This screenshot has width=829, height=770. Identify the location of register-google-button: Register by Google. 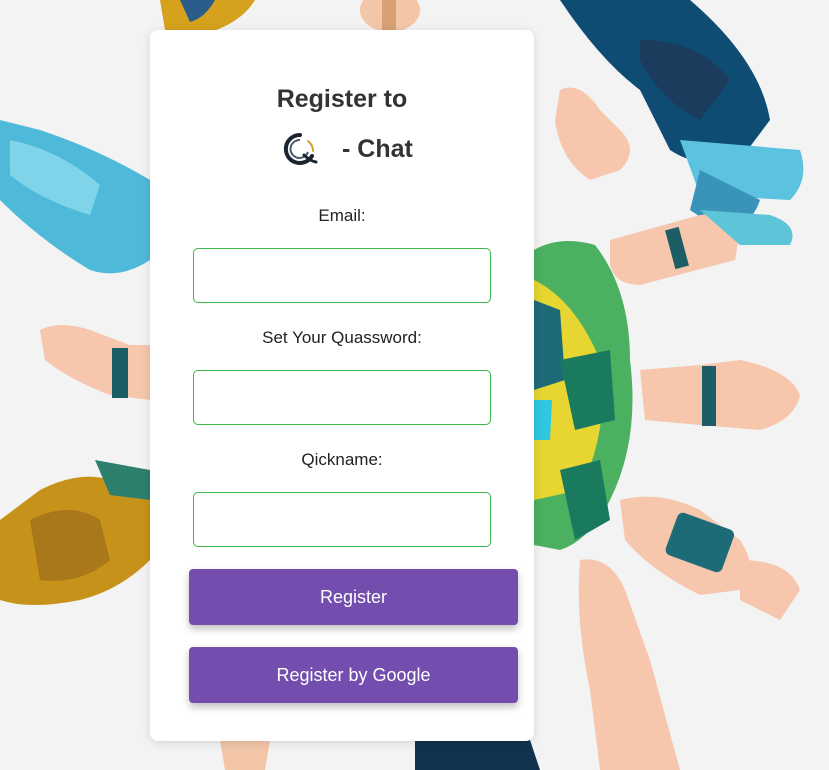
(353, 675).